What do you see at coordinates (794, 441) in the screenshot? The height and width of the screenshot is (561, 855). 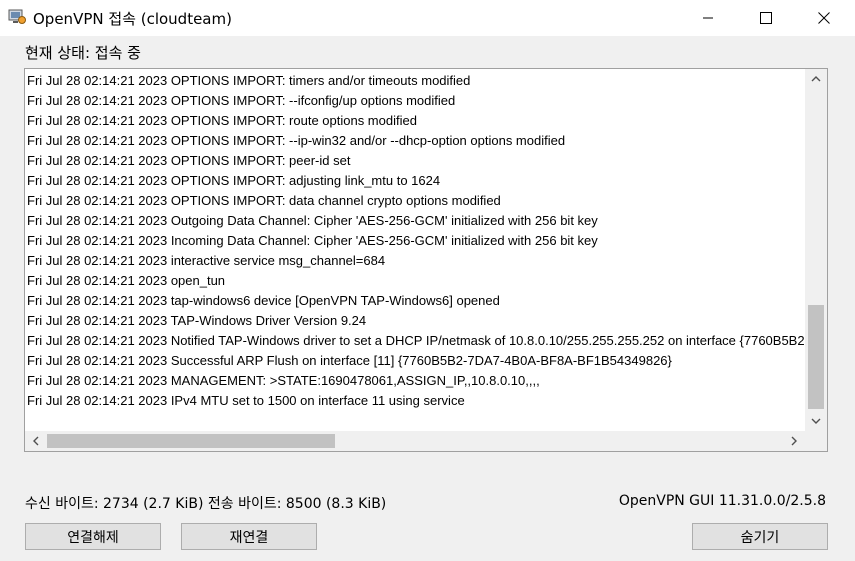 I see `scroll-right-icon` at bounding box center [794, 441].